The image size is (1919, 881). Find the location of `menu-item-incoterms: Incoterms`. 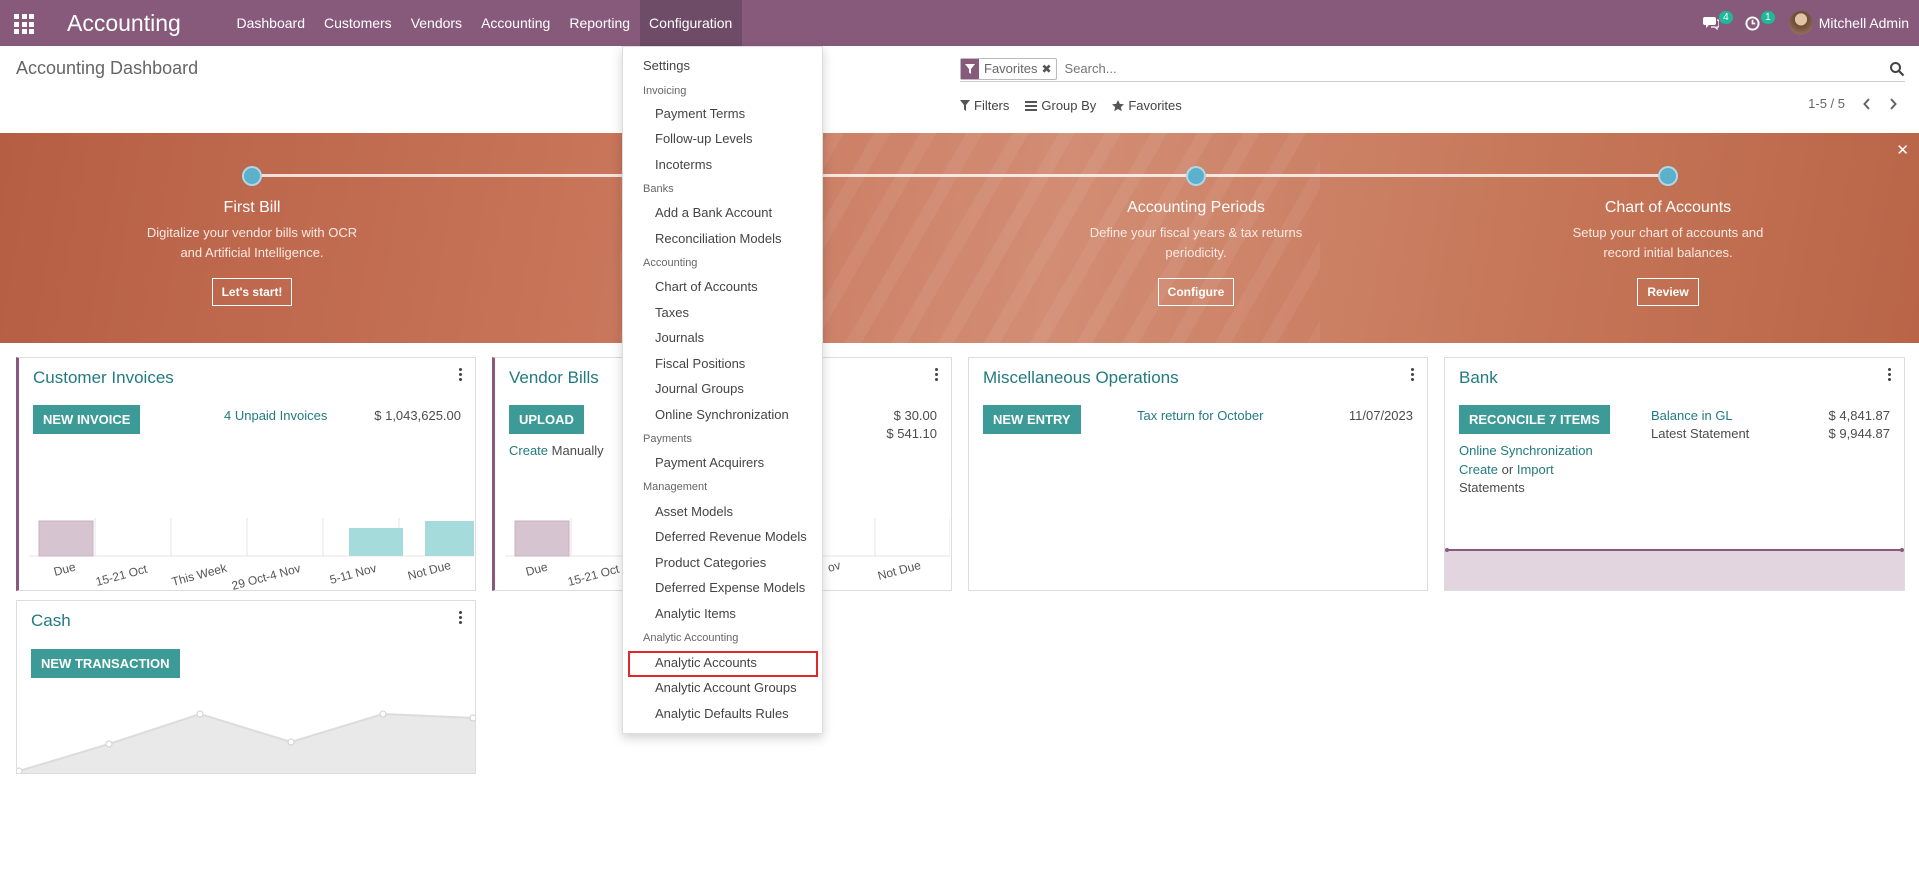

menu-item-incoterms: Incoterms is located at coordinates (683, 164).